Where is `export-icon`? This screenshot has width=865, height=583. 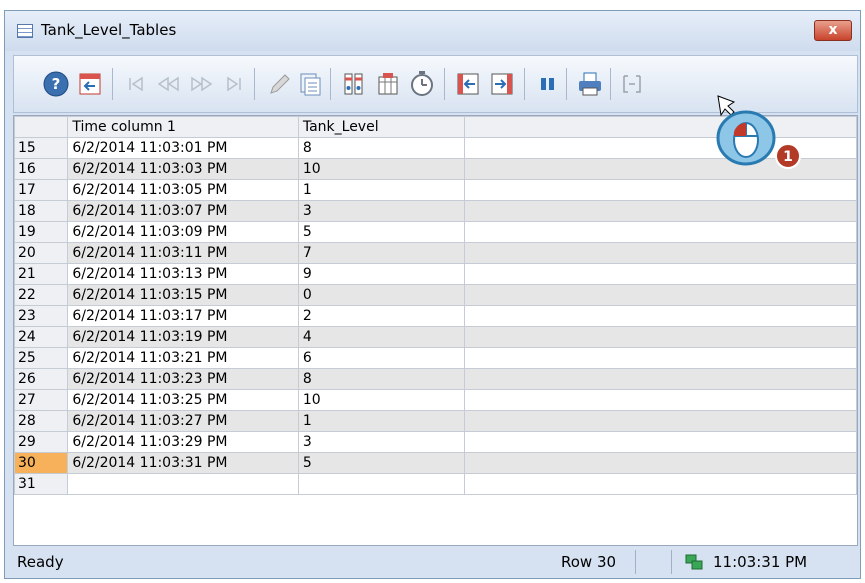 export-icon is located at coordinates (632, 84).